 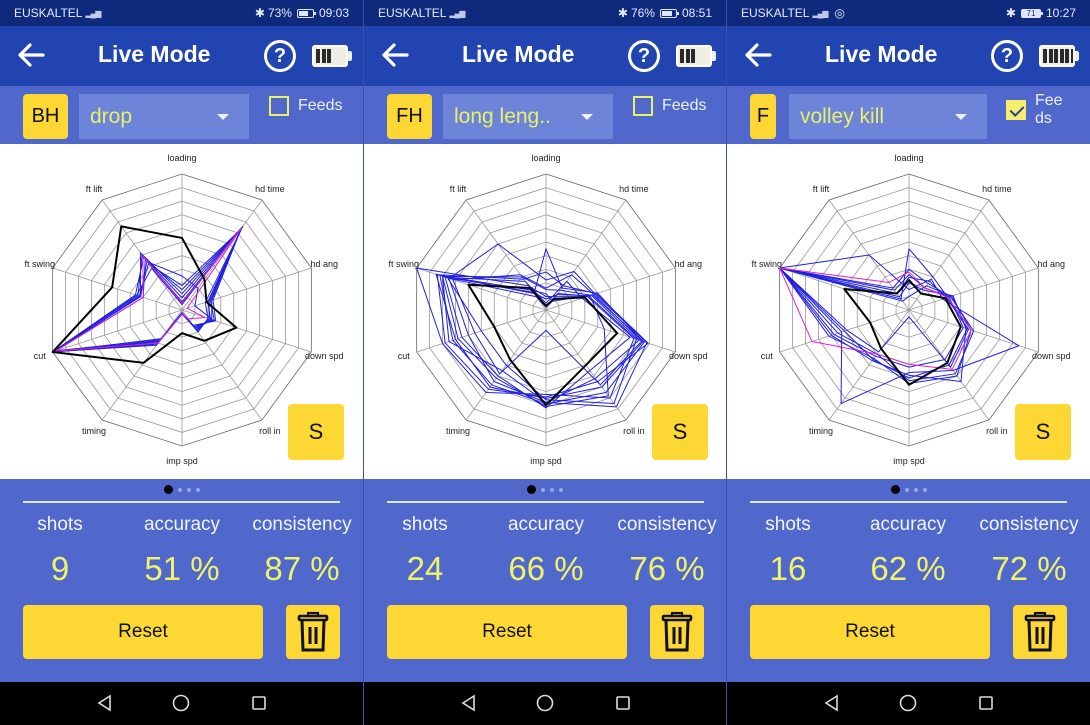 I want to click on hand-toggle-button: FH, so click(x=409, y=116).